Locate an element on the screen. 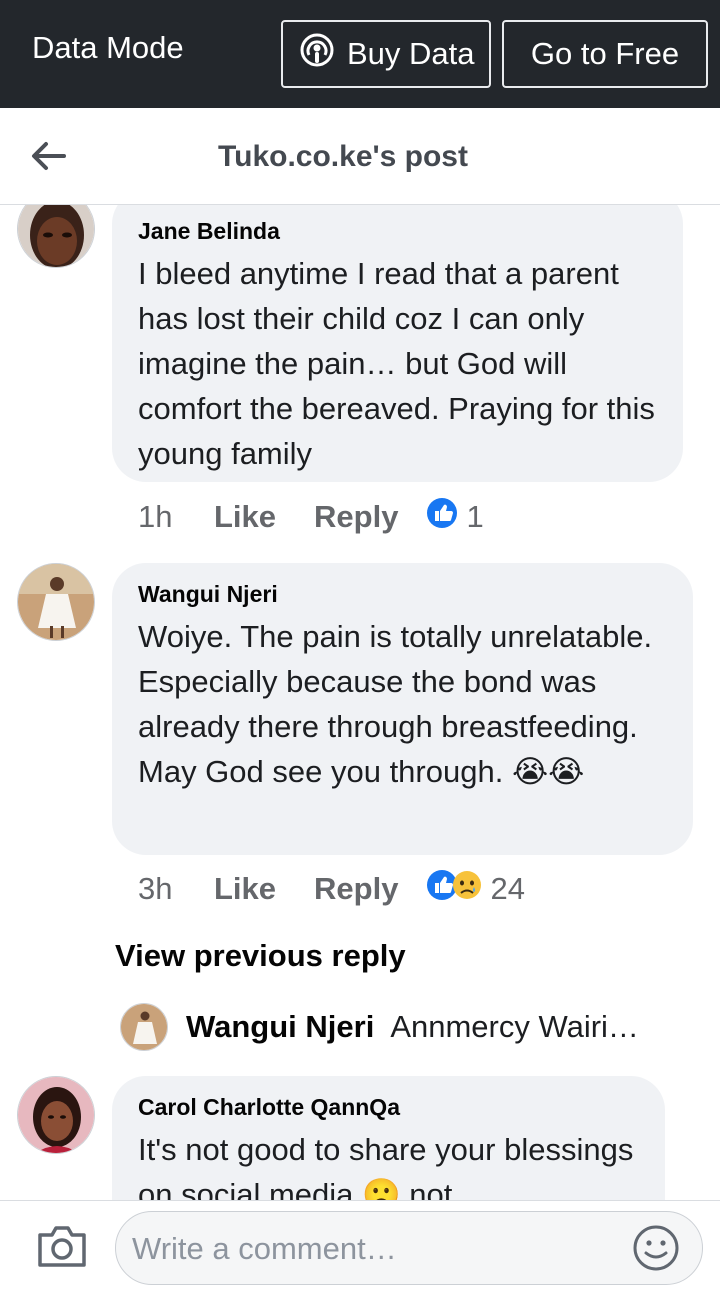 The image size is (720, 1293). comment-actions: 1h Like Reply 1 is located at coordinates (311, 517).